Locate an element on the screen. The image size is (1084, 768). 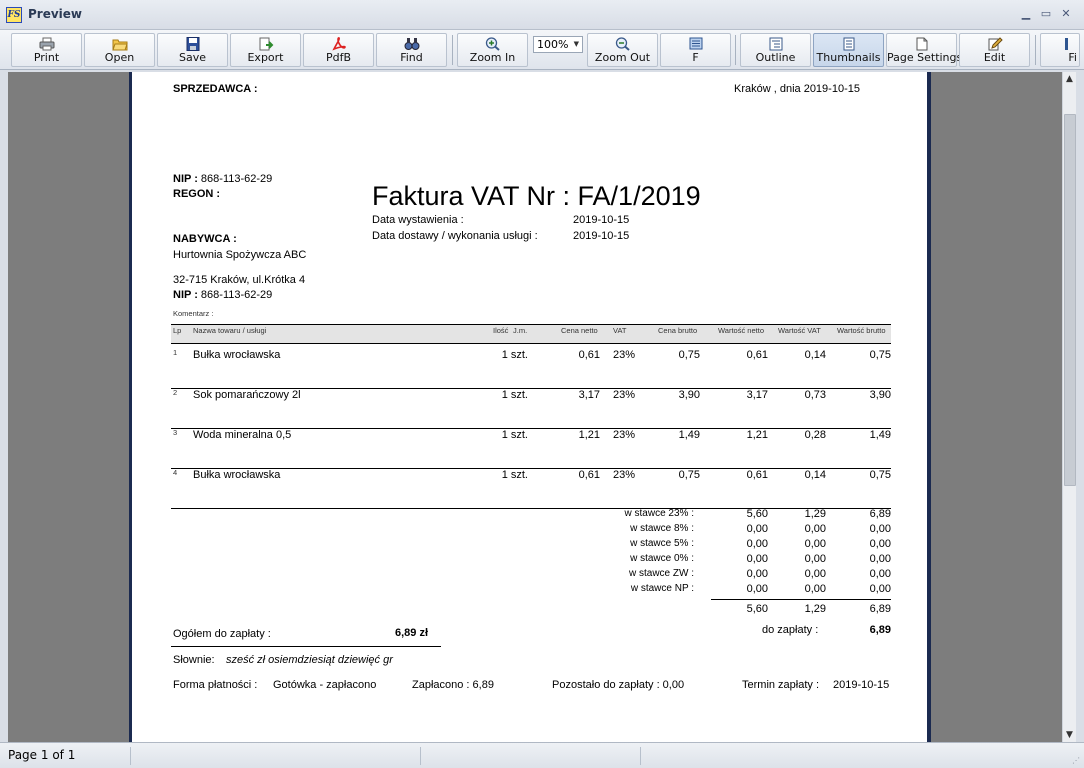
first-page-button: Fi is located at coordinates (1060, 50).